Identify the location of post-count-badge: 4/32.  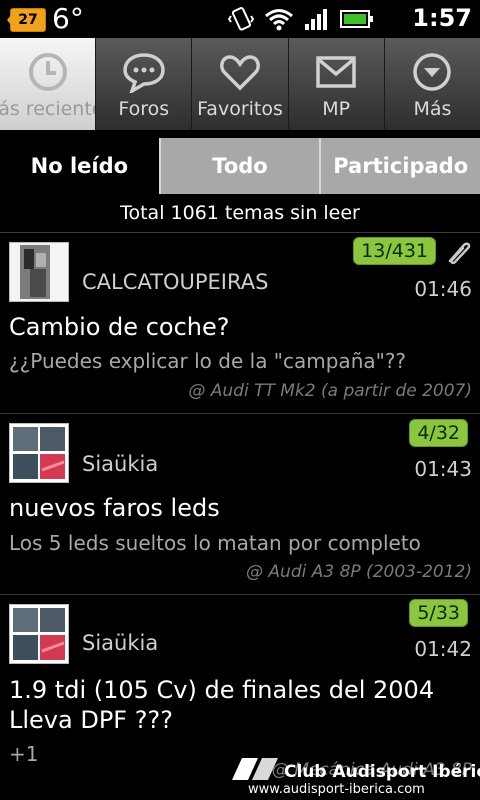
(438, 433).